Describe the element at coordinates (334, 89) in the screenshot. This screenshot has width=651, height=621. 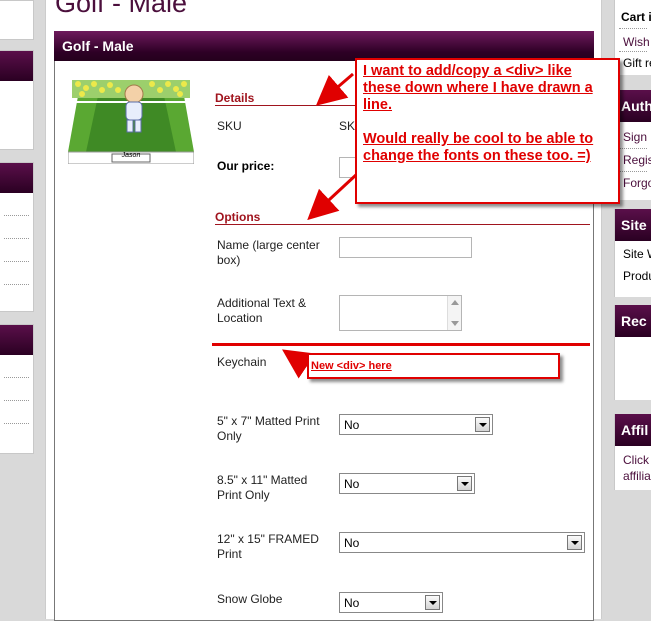
I see `arrow-to-details` at that location.